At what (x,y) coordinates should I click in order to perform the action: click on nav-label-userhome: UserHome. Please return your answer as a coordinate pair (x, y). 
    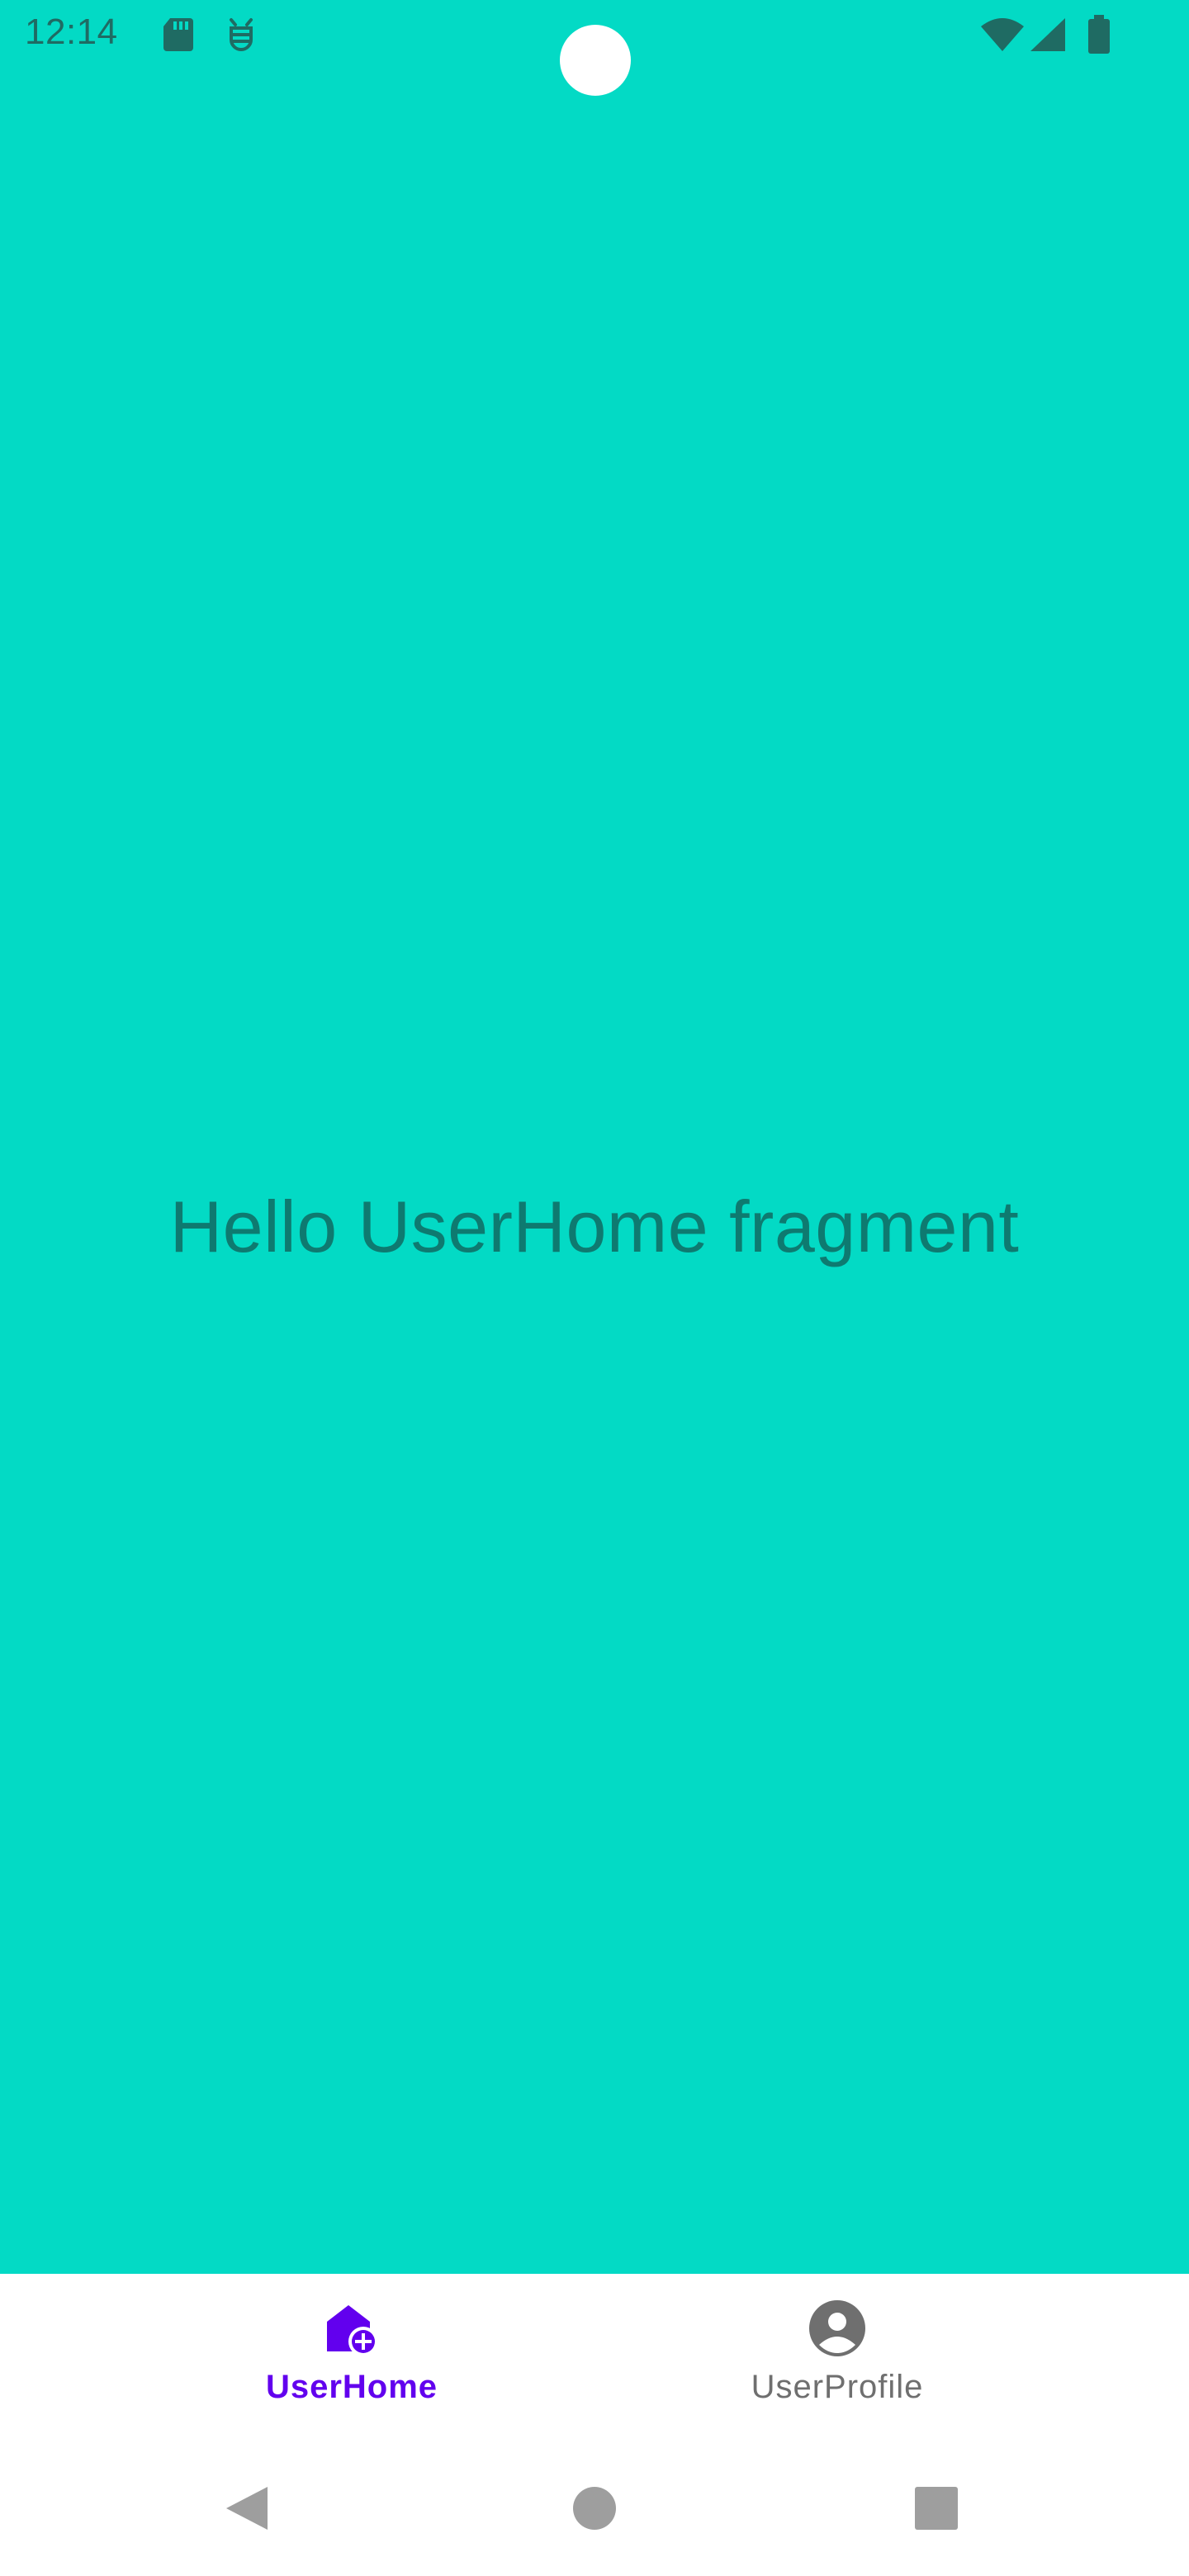
    Looking at the image, I should click on (351, 2387).